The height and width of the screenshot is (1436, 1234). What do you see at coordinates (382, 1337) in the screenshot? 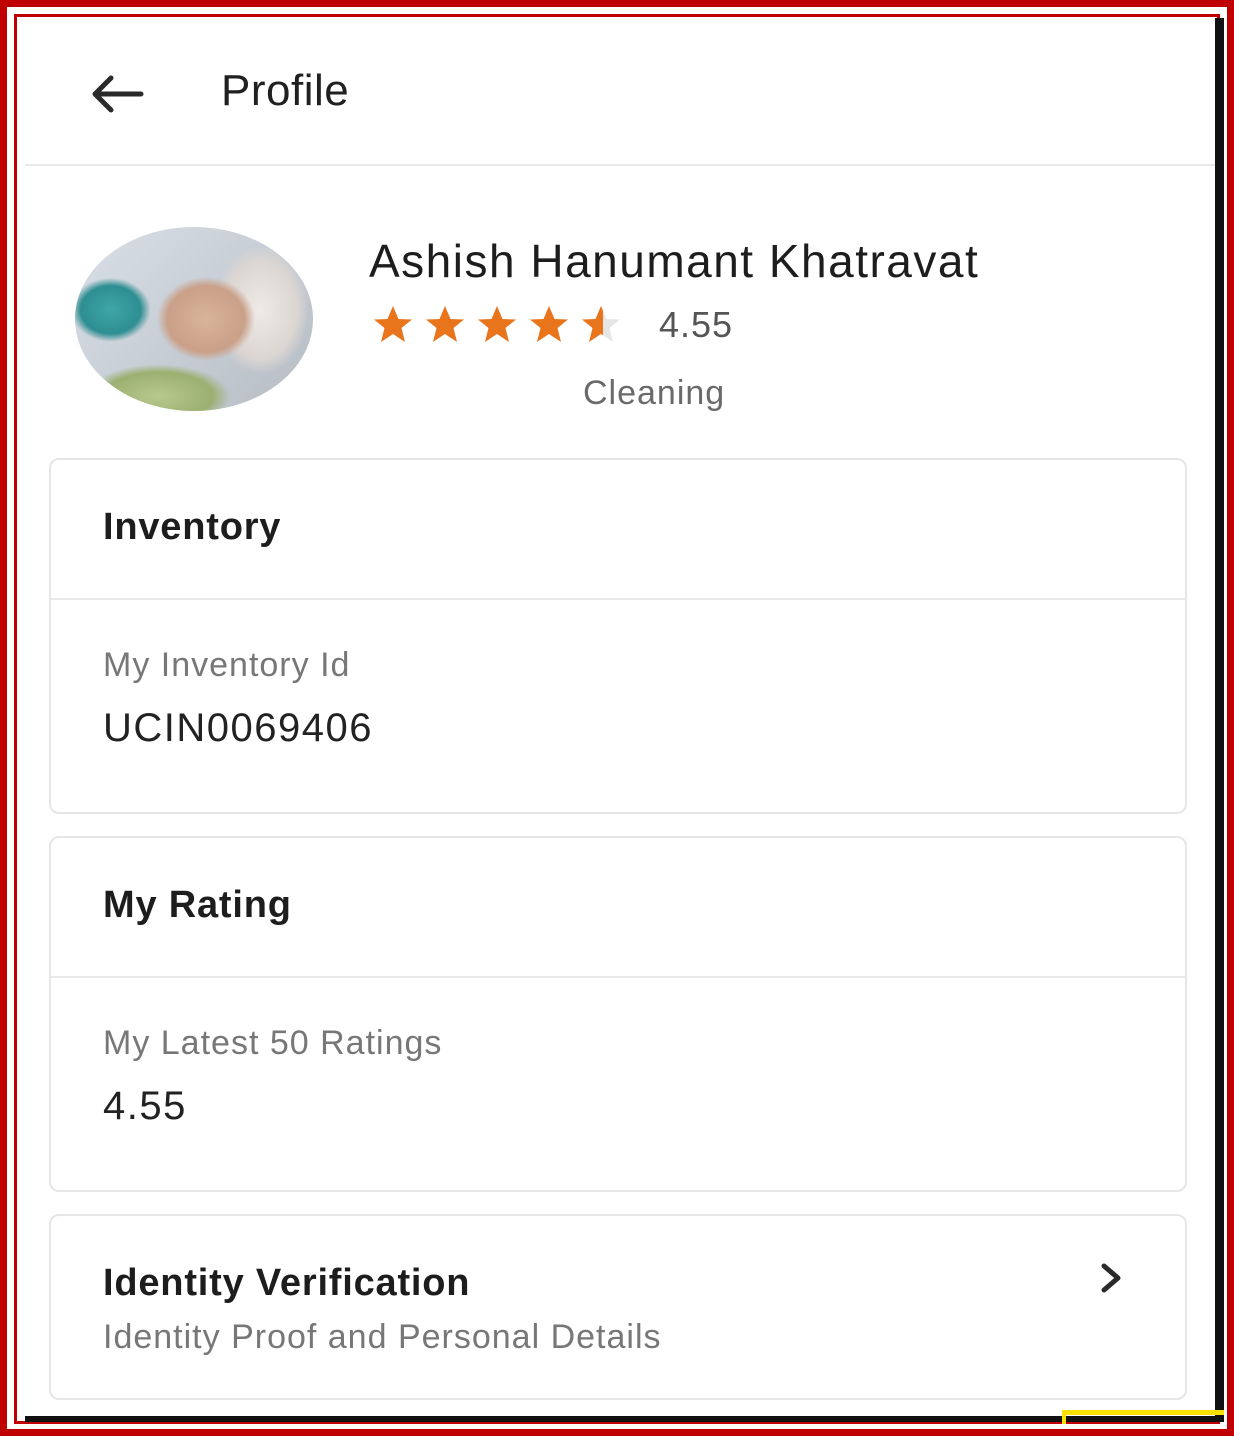
I see `identity-verification-subtitle: Identity Proof and Personal Details` at bounding box center [382, 1337].